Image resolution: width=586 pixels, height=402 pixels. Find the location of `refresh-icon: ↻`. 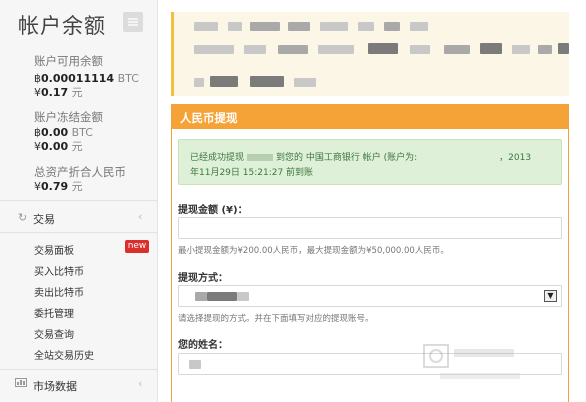

refresh-icon: ↻ is located at coordinates (23, 217).